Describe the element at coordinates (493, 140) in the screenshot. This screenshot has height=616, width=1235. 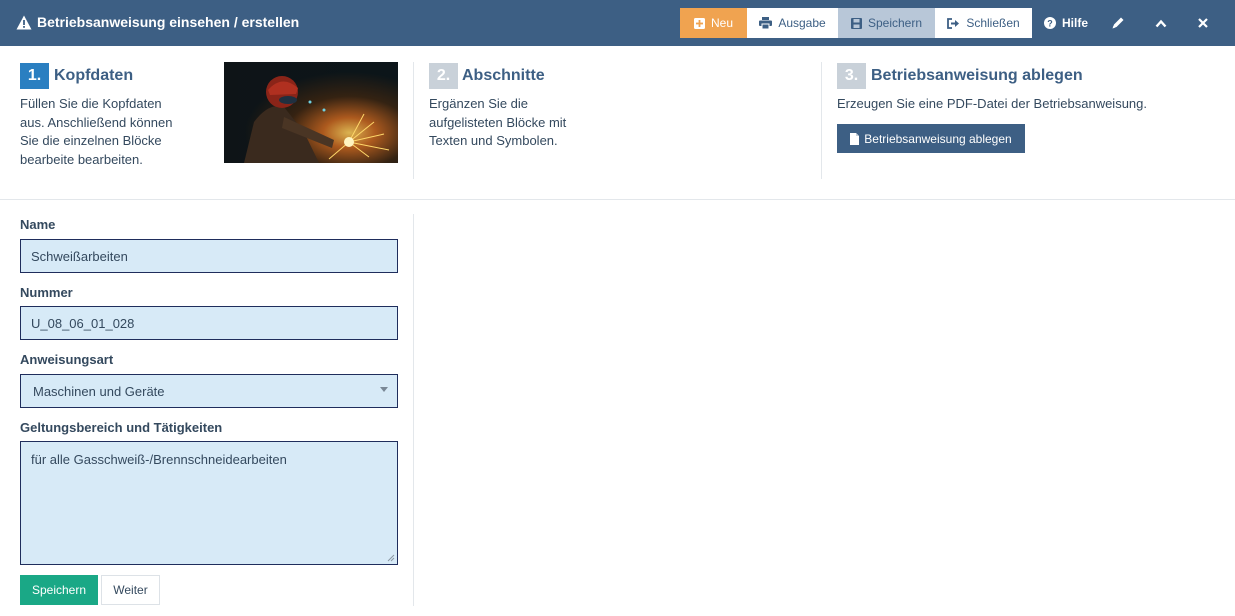
I see `step-2-desc-line: Texten und Symbolen.` at that location.